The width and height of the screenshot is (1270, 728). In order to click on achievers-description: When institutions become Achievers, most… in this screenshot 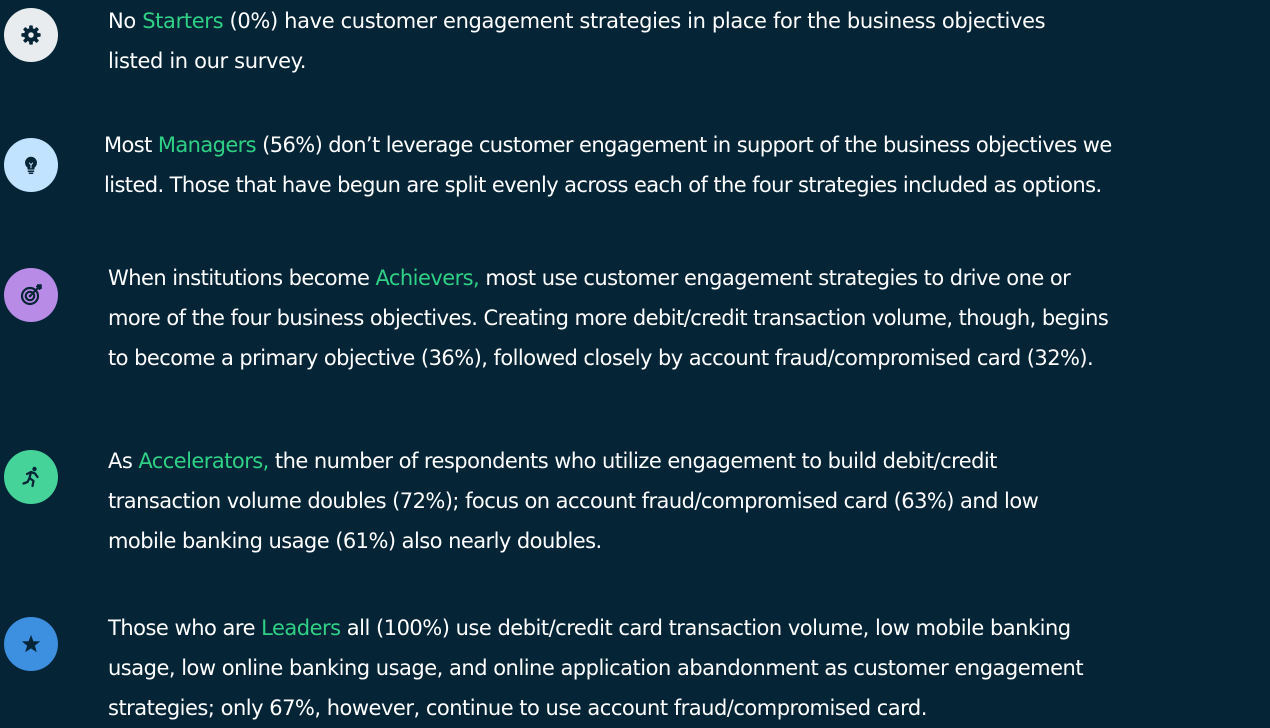, I will do `click(608, 318)`.